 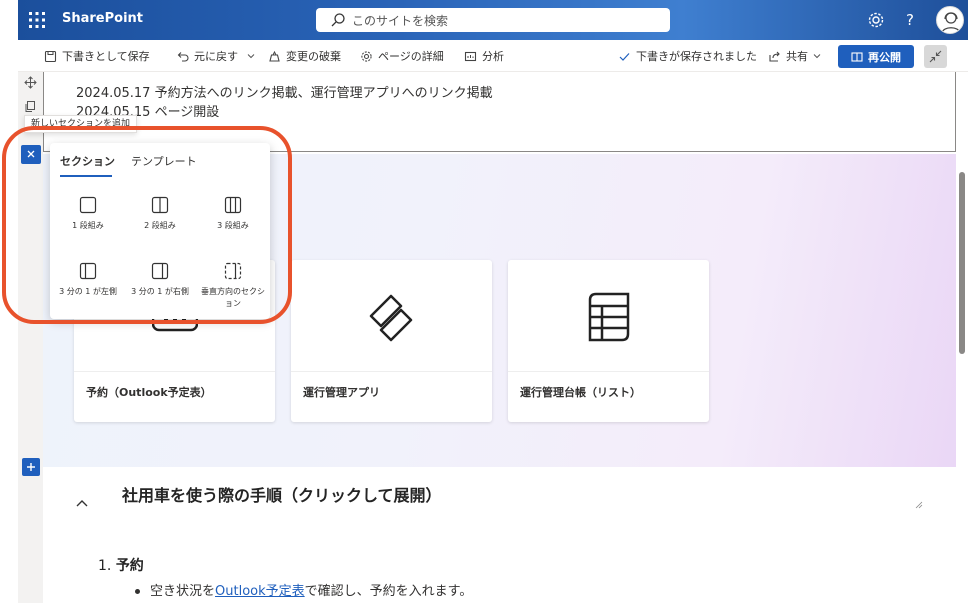 I want to click on save-draft-label: 下書きとして保存, so click(x=106, y=56).